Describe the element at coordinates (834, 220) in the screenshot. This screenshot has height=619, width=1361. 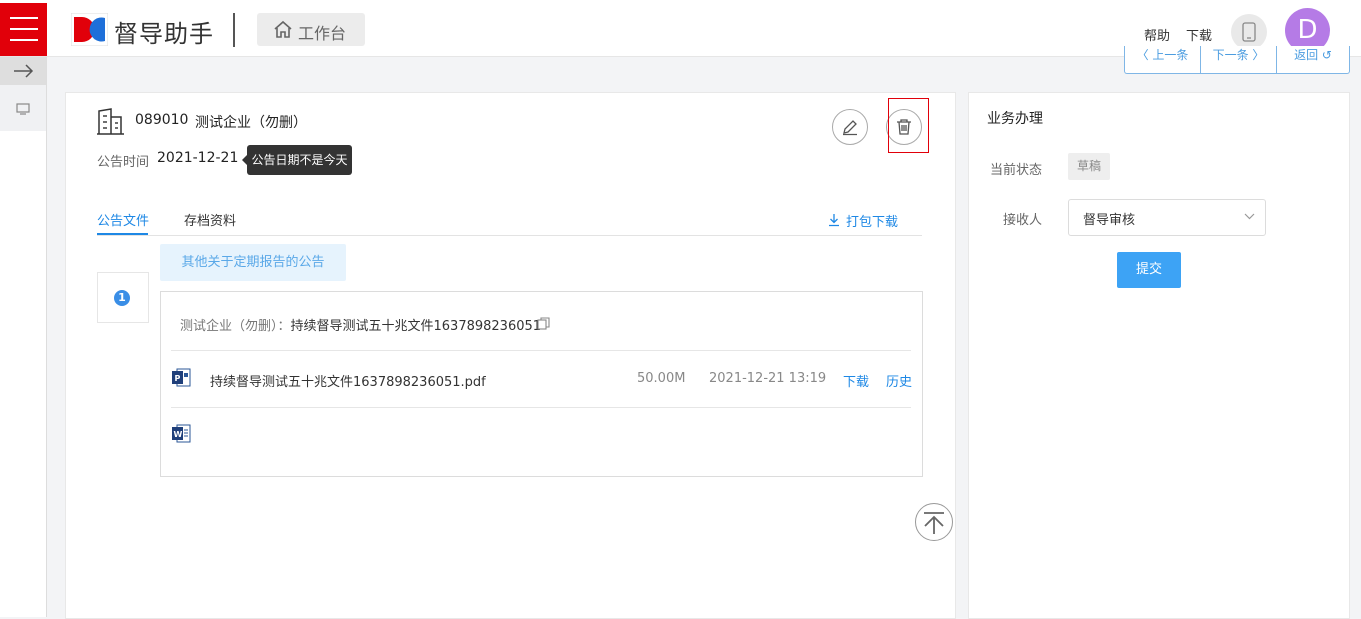
I see `download-icon` at that location.